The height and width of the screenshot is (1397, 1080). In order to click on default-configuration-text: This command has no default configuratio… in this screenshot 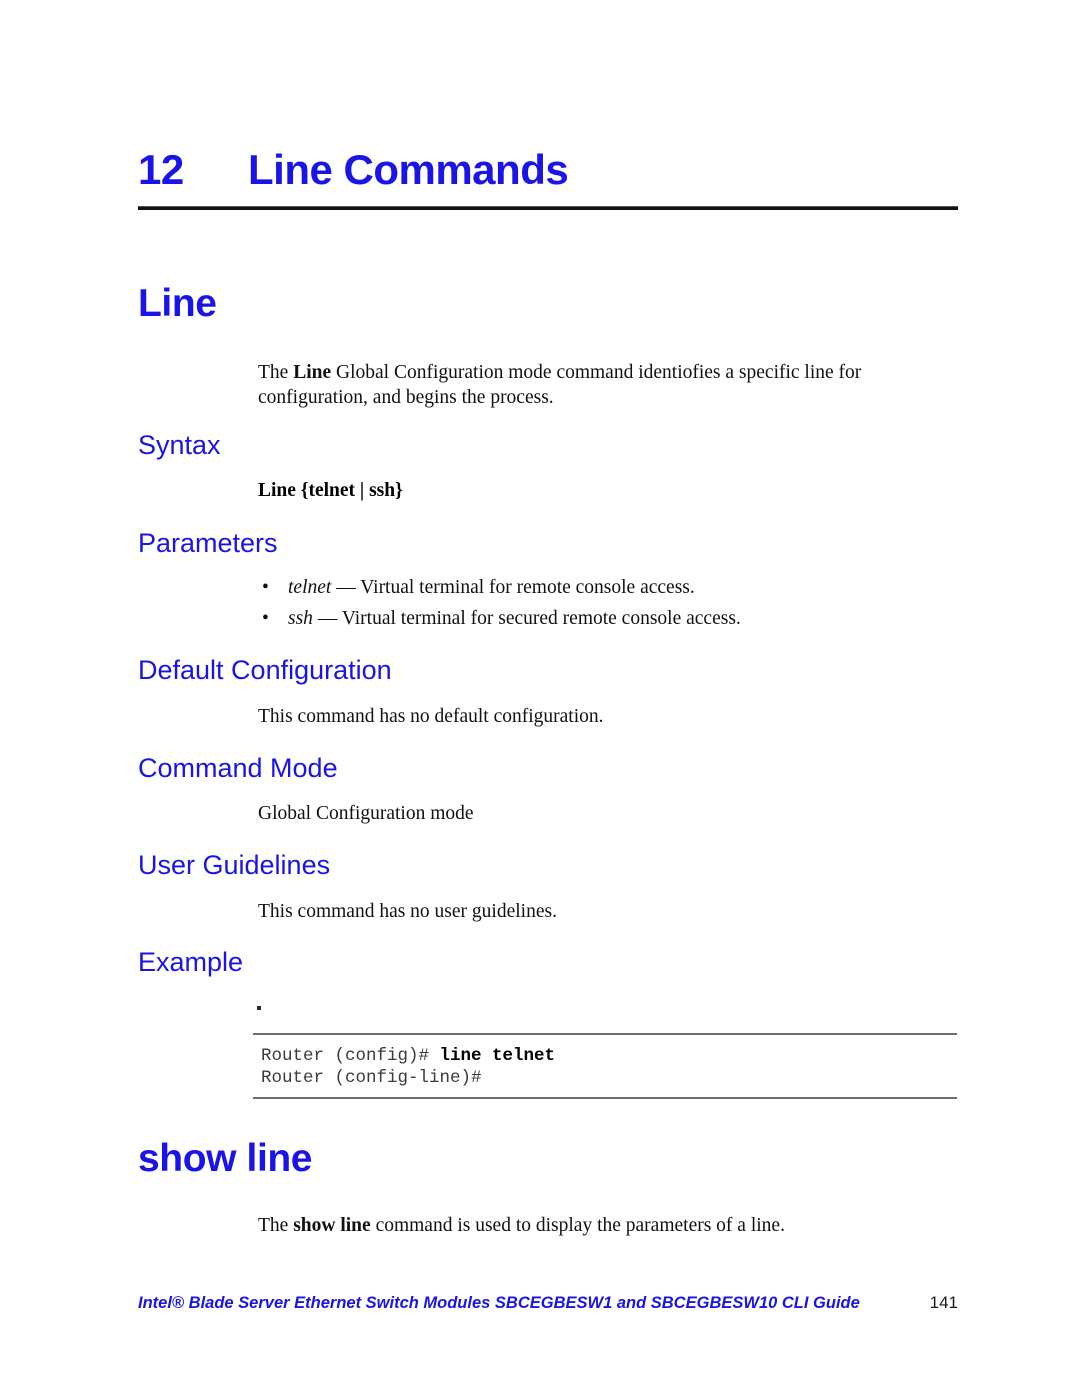, I will do `click(431, 716)`.